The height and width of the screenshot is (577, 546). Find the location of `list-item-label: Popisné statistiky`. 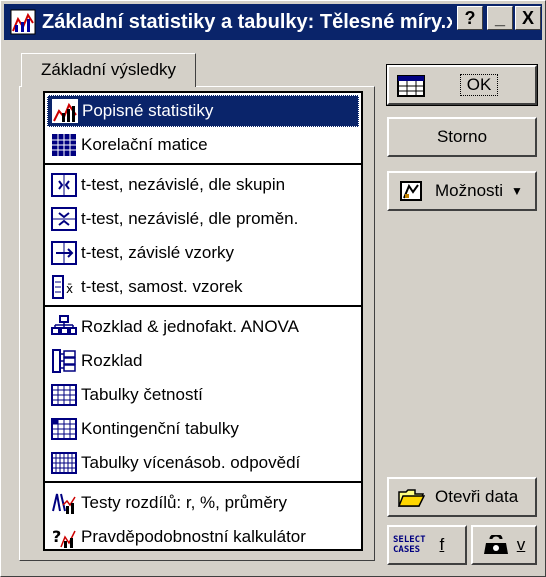

list-item-label: Popisné statistiky is located at coordinates (148, 110).